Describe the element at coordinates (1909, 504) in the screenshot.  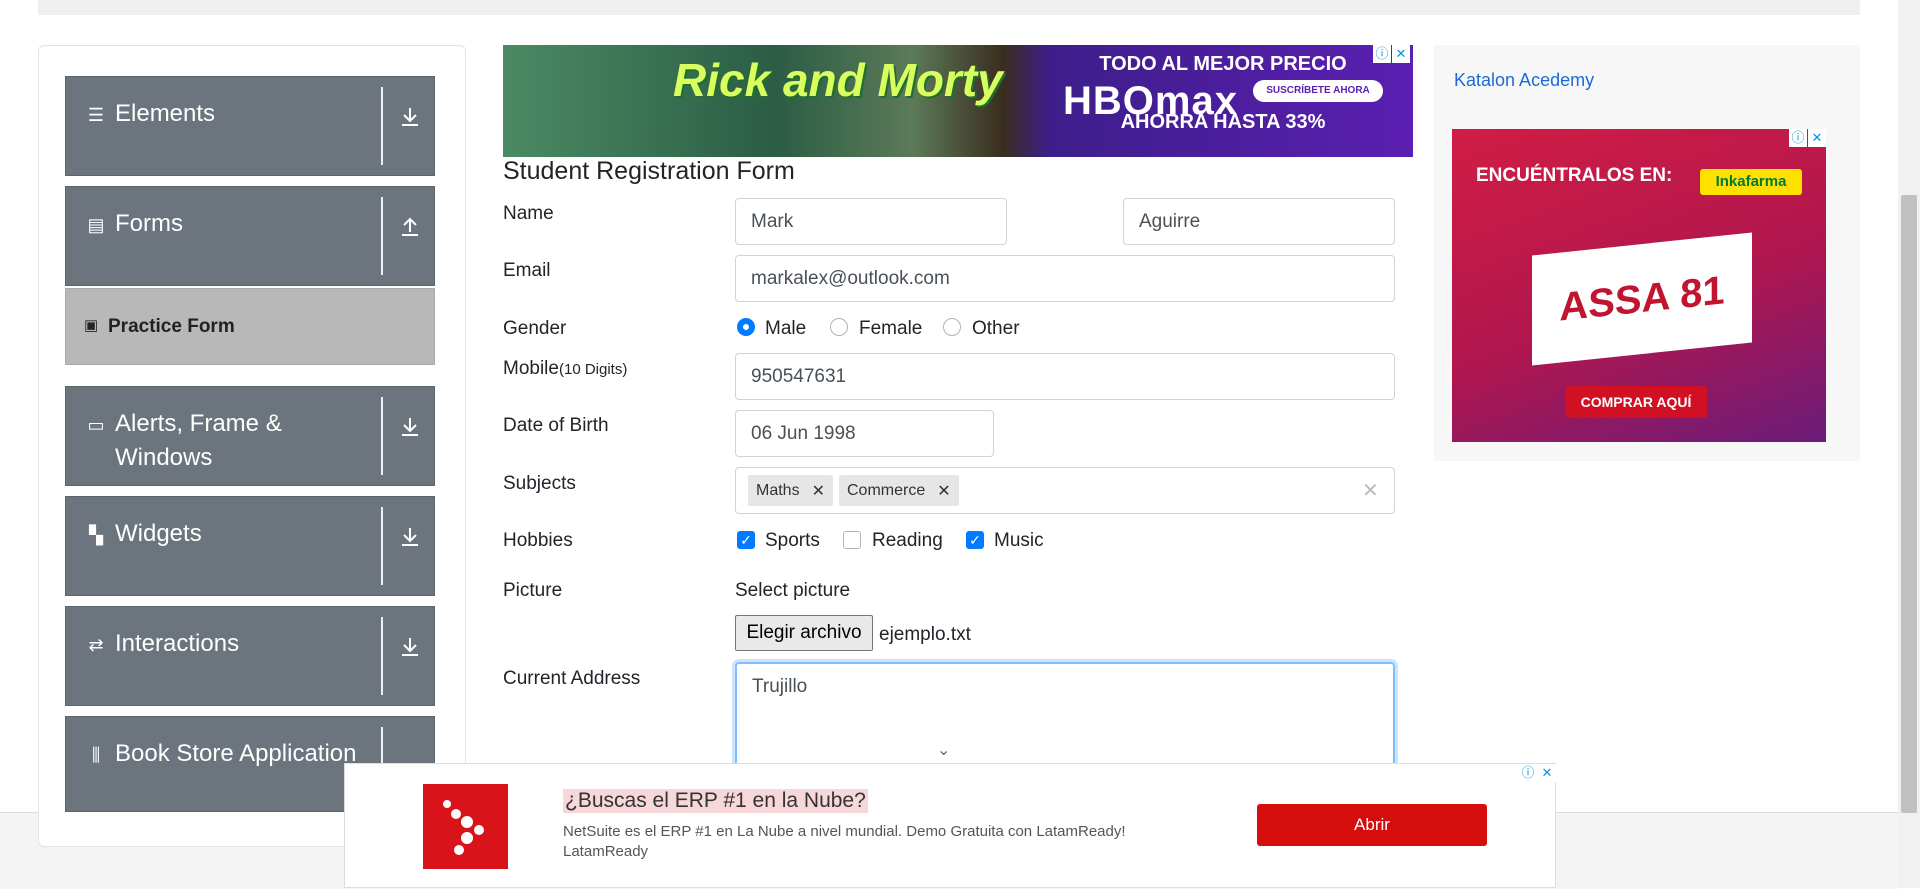
I see `scrollbar-thumb` at that location.